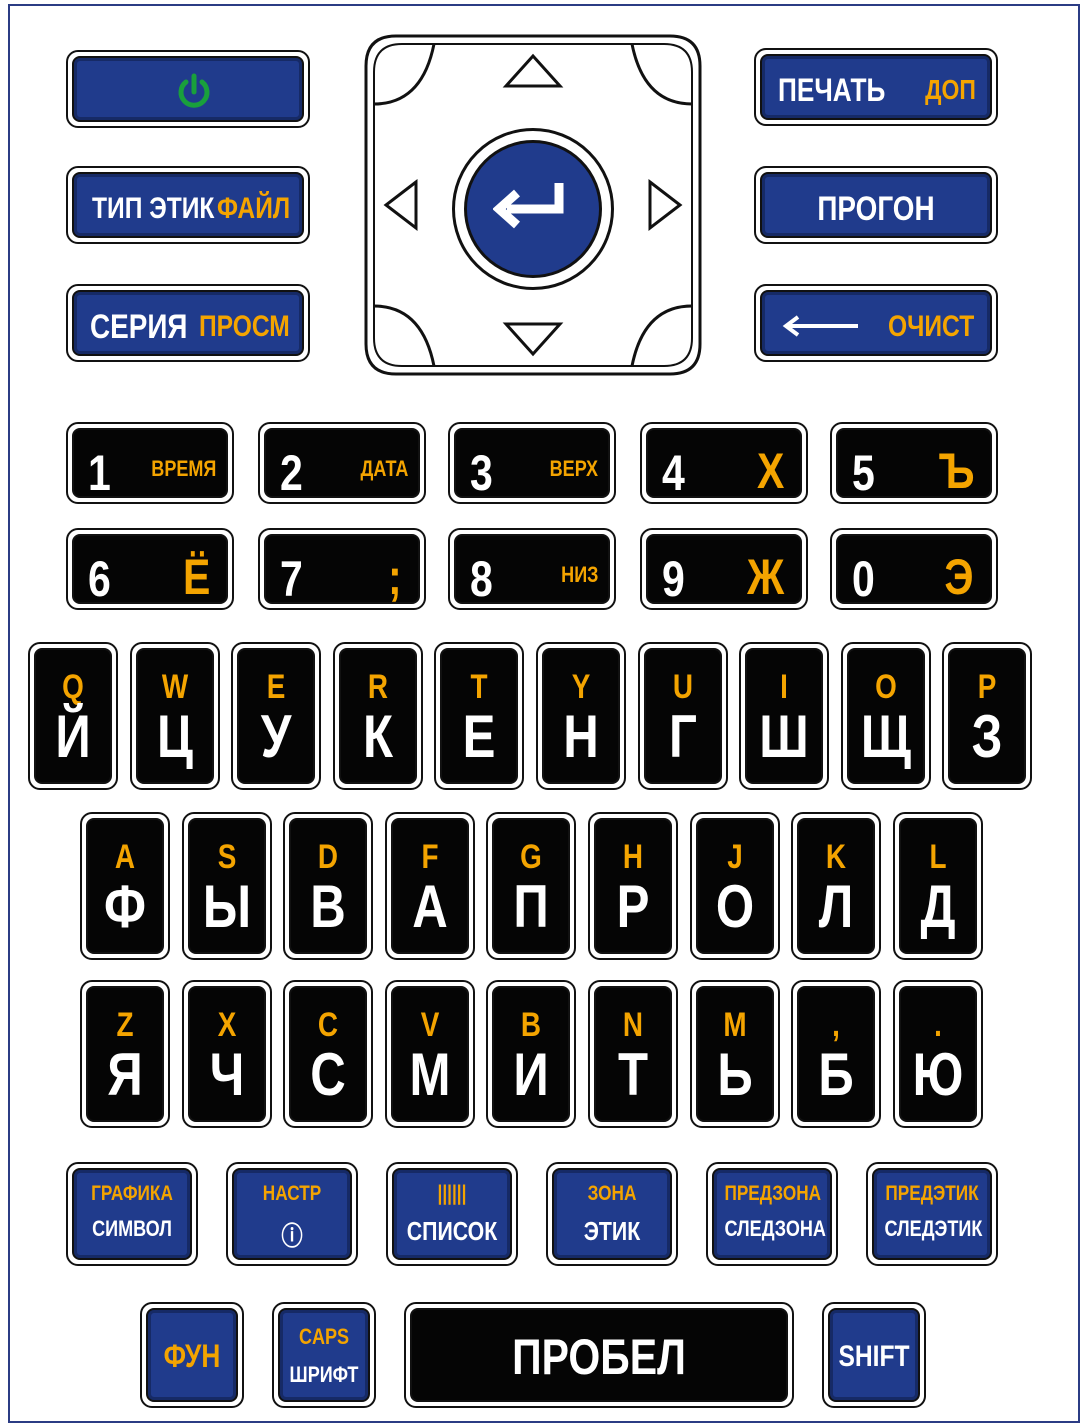 Image resolution: width=1086 pixels, height=1427 pixels. I want to click on number-label: 6, so click(99, 577).